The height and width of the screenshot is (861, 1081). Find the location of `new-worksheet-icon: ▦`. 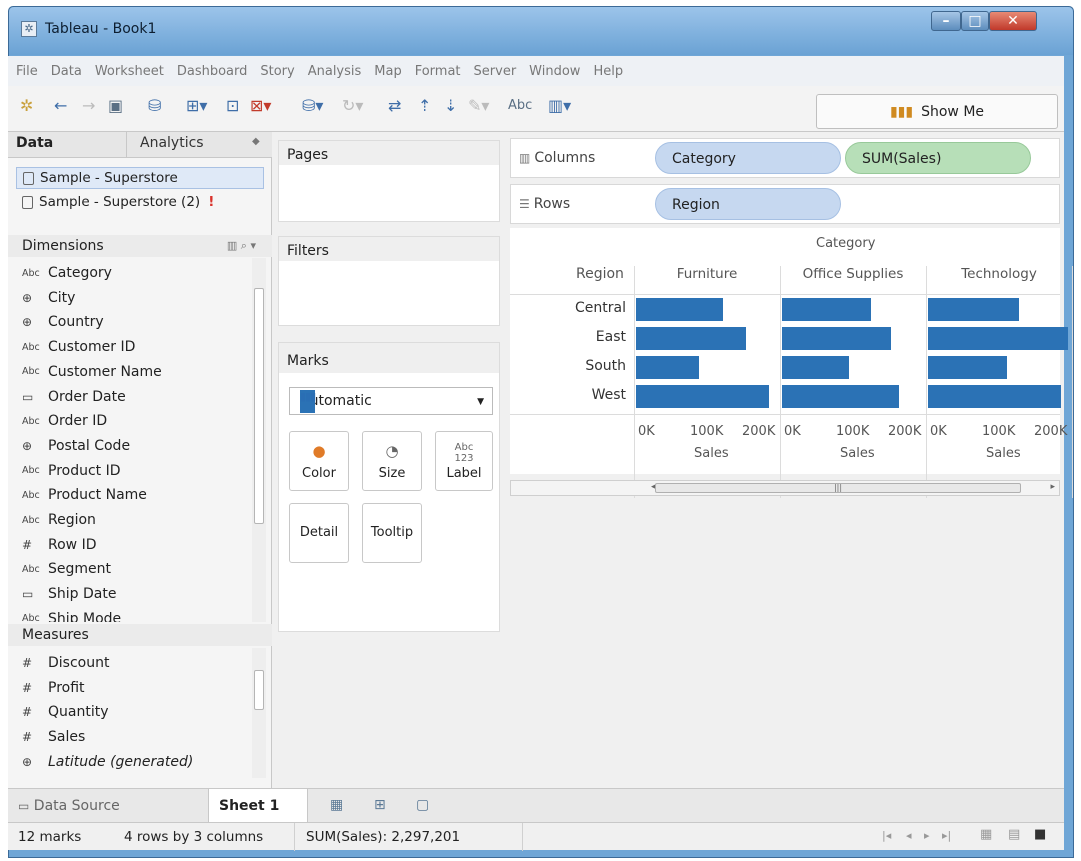

new-worksheet-icon: ▦ is located at coordinates (336, 805).